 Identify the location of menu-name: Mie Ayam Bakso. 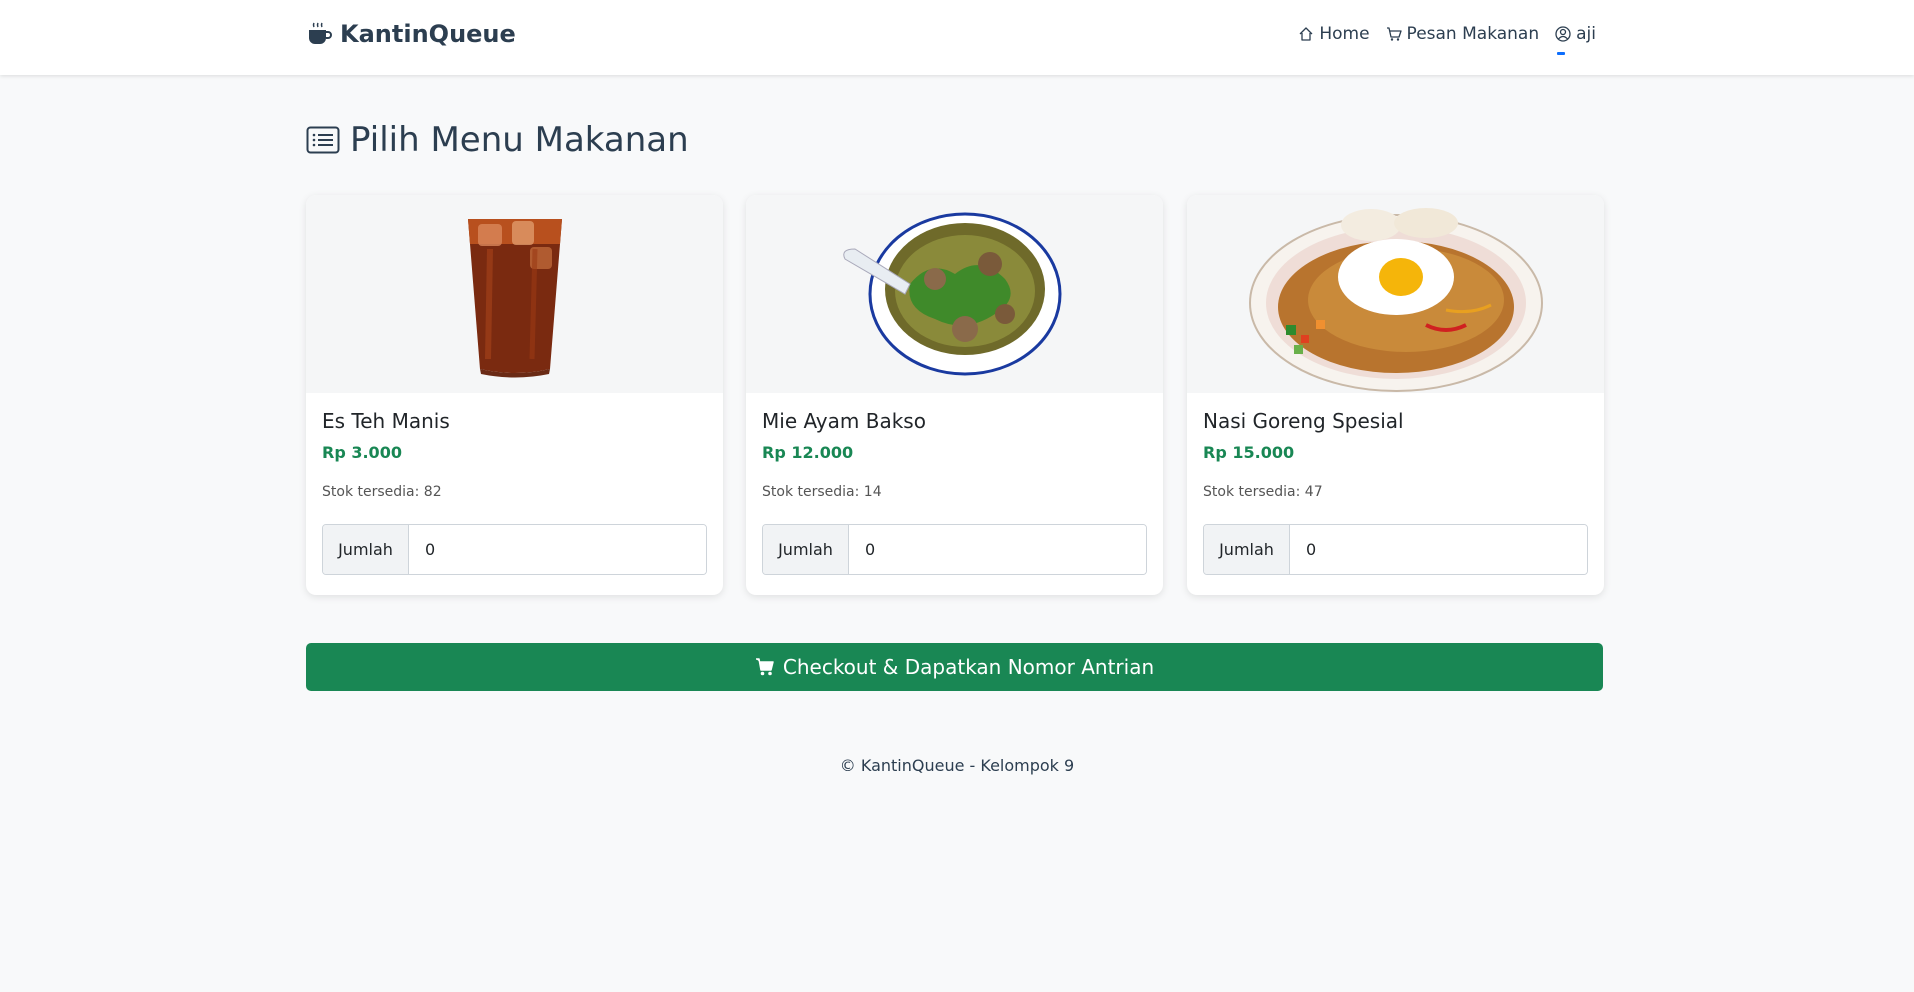
(844, 421).